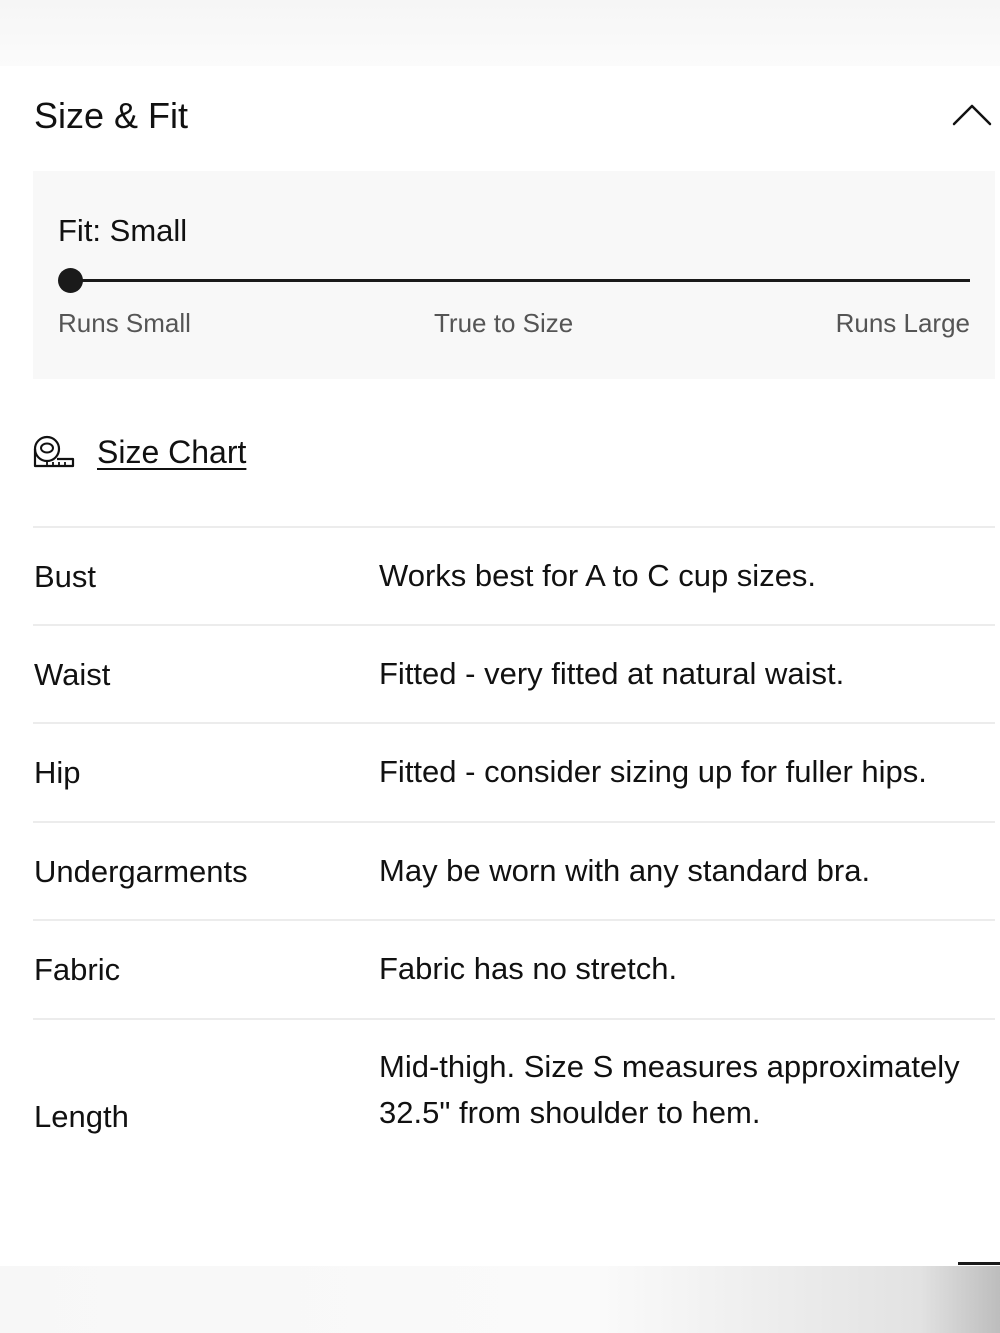 The width and height of the screenshot is (1000, 1333). What do you see at coordinates (81, 1116) in the screenshot?
I see `row-label: Length` at bounding box center [81, 1116].